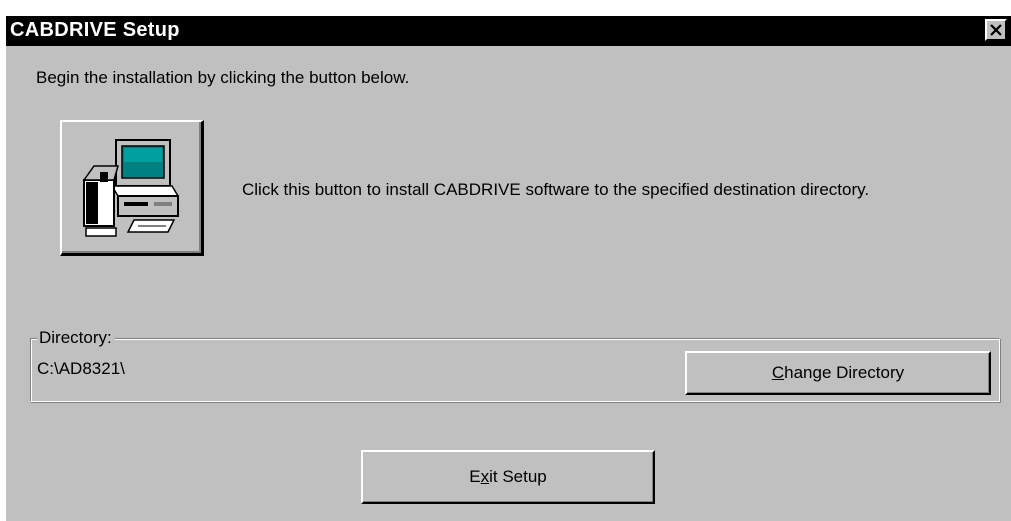 Image resolution: width=1011 pixels, height=521 pixels. Describe the element at coordinates (475, 476) in the screenshot. I see `exit-label-start: E` at that location.